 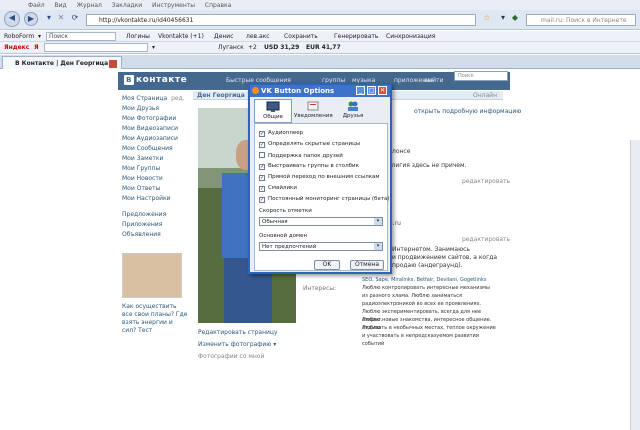 I want to click on option-friend-folders: Поддержка папок друзей, so click(x=301, y=155).